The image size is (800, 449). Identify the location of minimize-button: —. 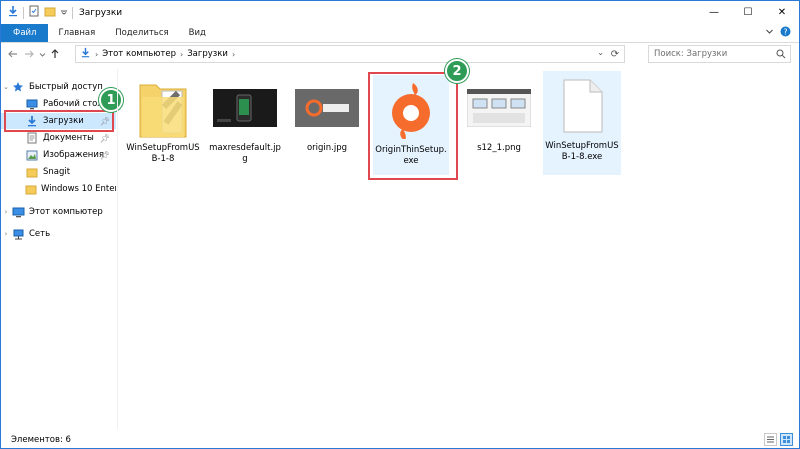
(714, 12).